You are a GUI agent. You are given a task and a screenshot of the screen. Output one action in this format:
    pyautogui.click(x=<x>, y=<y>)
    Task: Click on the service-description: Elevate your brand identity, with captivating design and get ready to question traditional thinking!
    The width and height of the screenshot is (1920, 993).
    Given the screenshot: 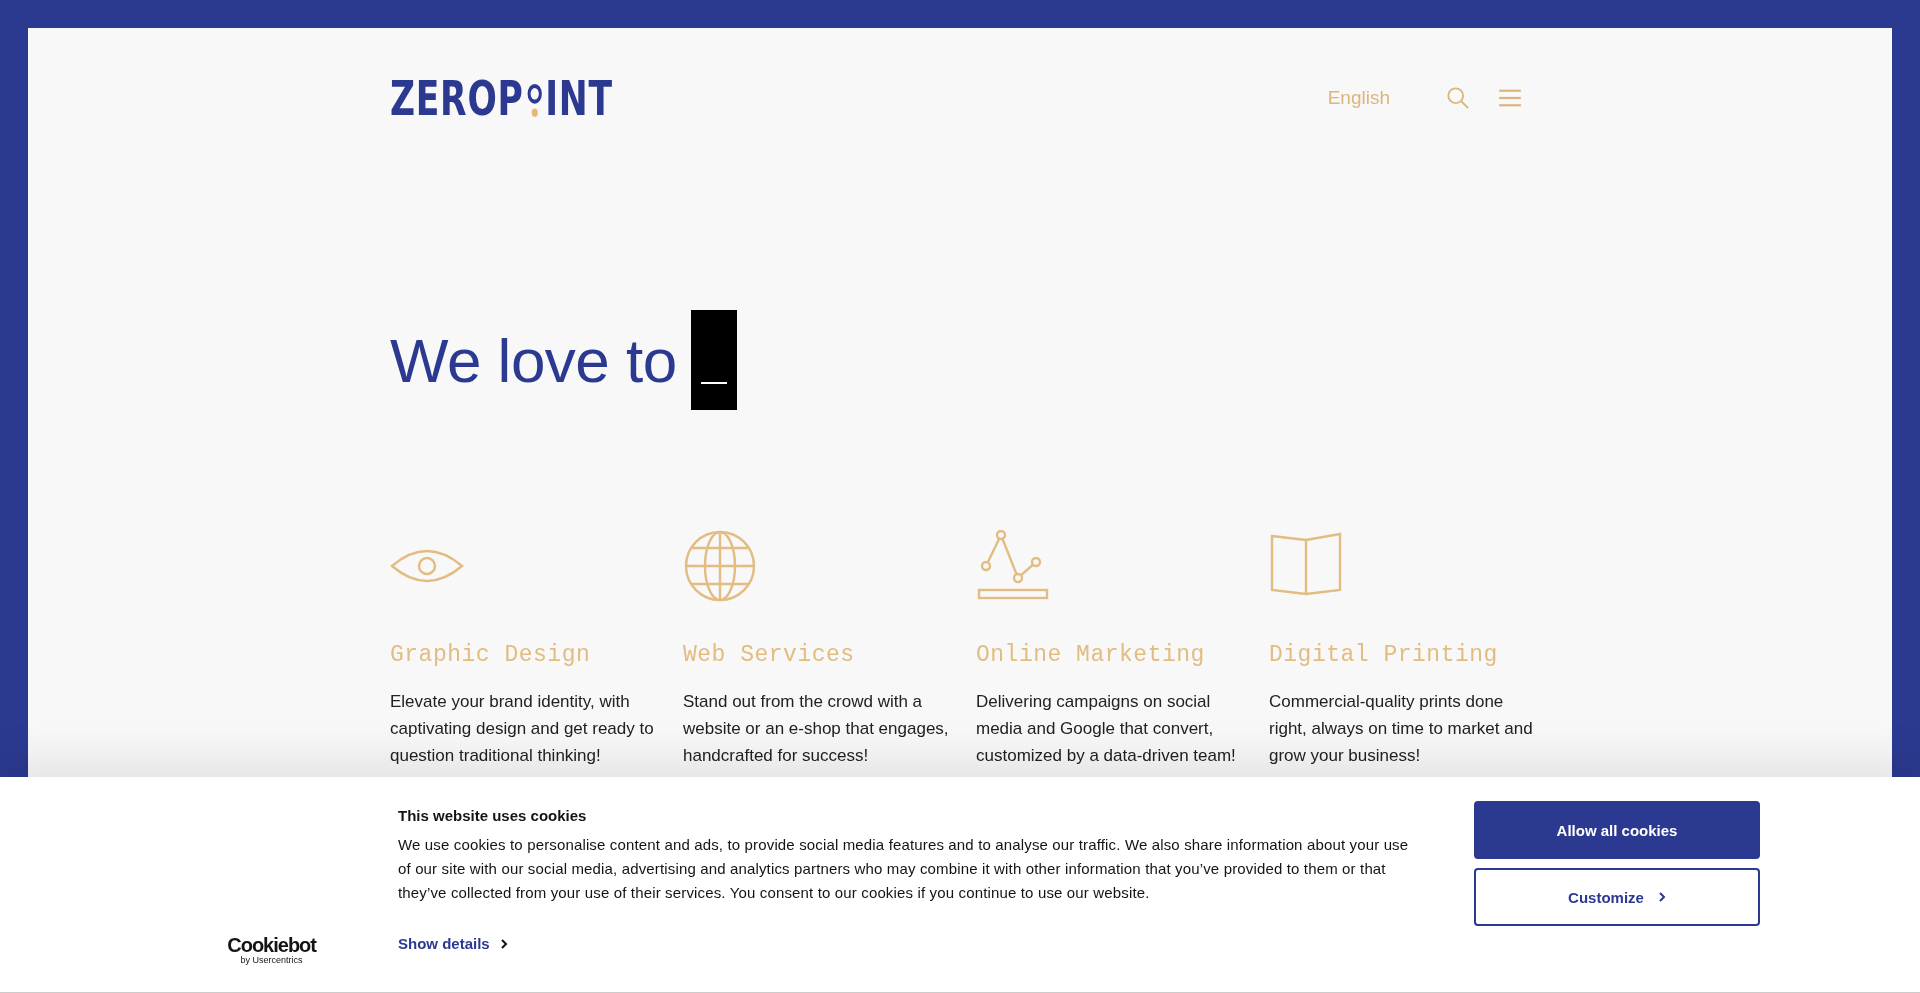 What is the action you would take?
    pyautogui.click(x=522, y=729)
    